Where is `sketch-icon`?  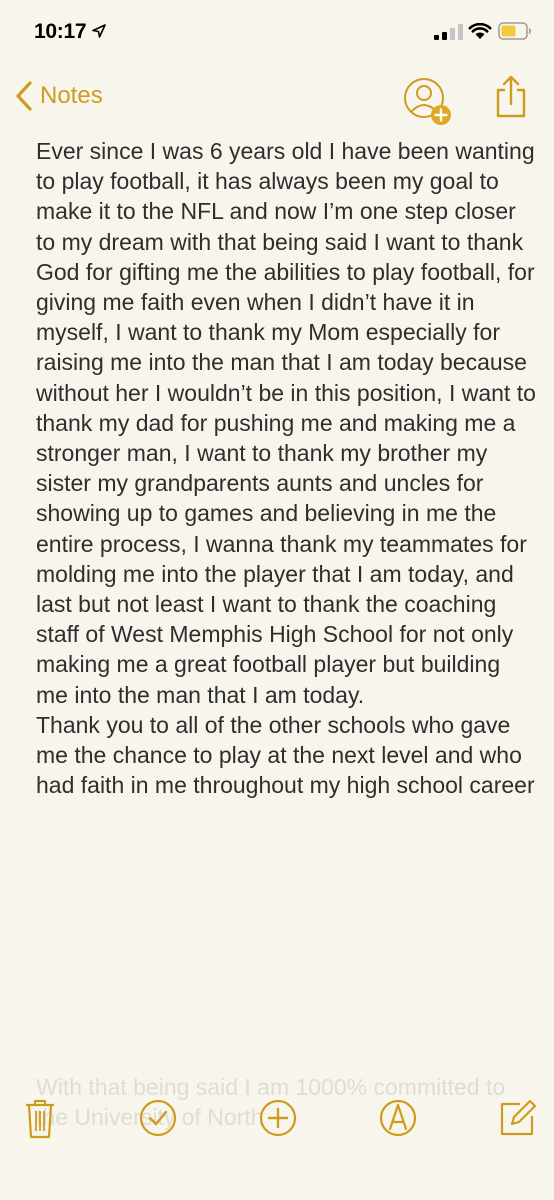
sketch-icon is located at coordinates (398, 1118).